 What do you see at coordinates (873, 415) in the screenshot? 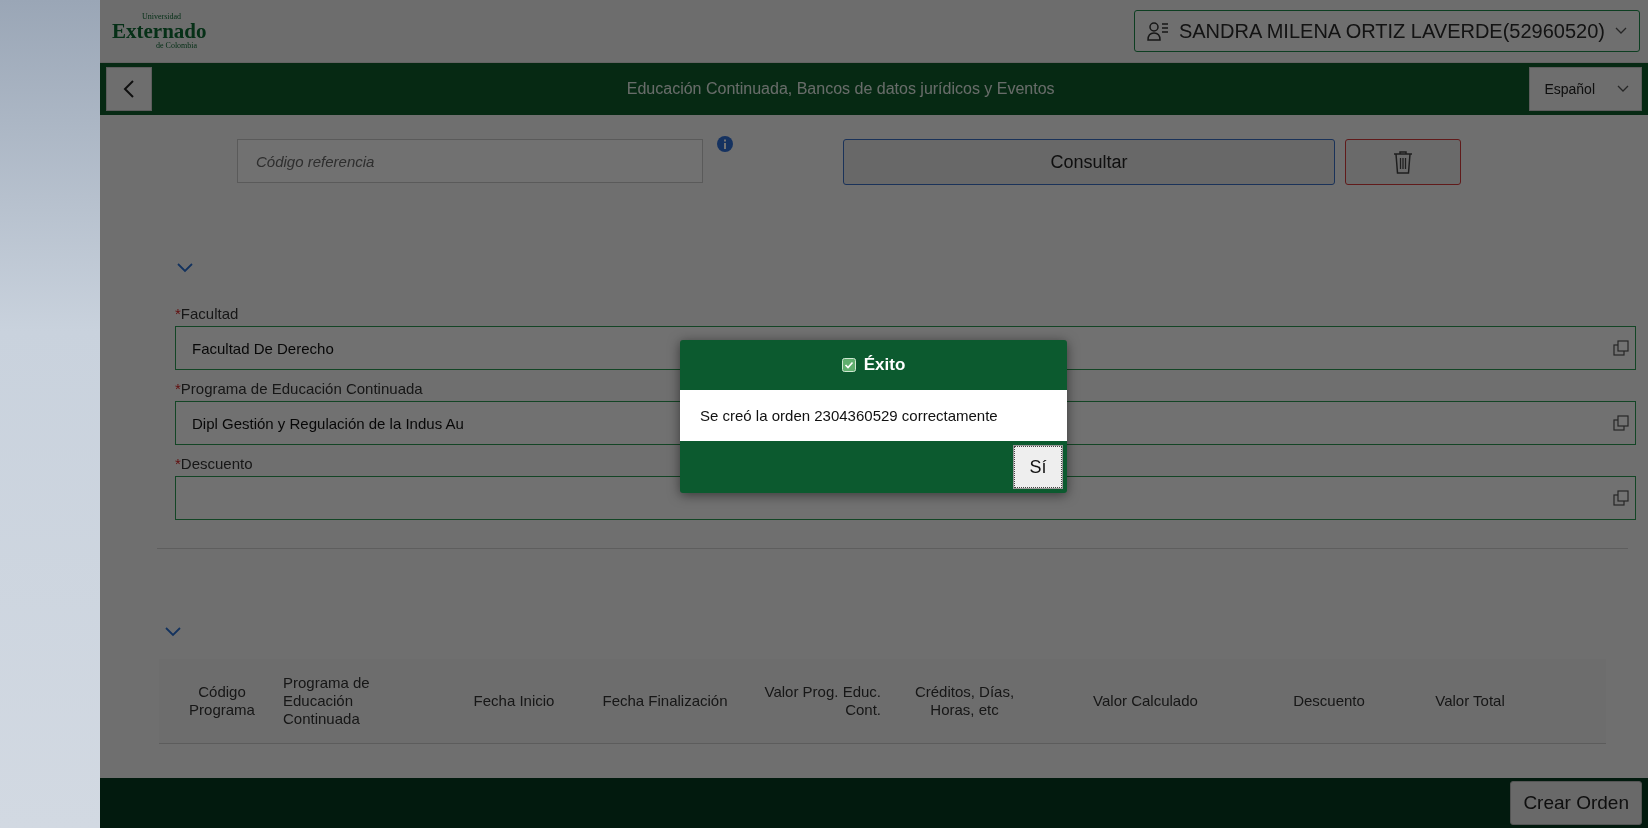
I see `dialog-message: Se creó la orden 2304360529 correctamente` at bounding box center [873, 415].